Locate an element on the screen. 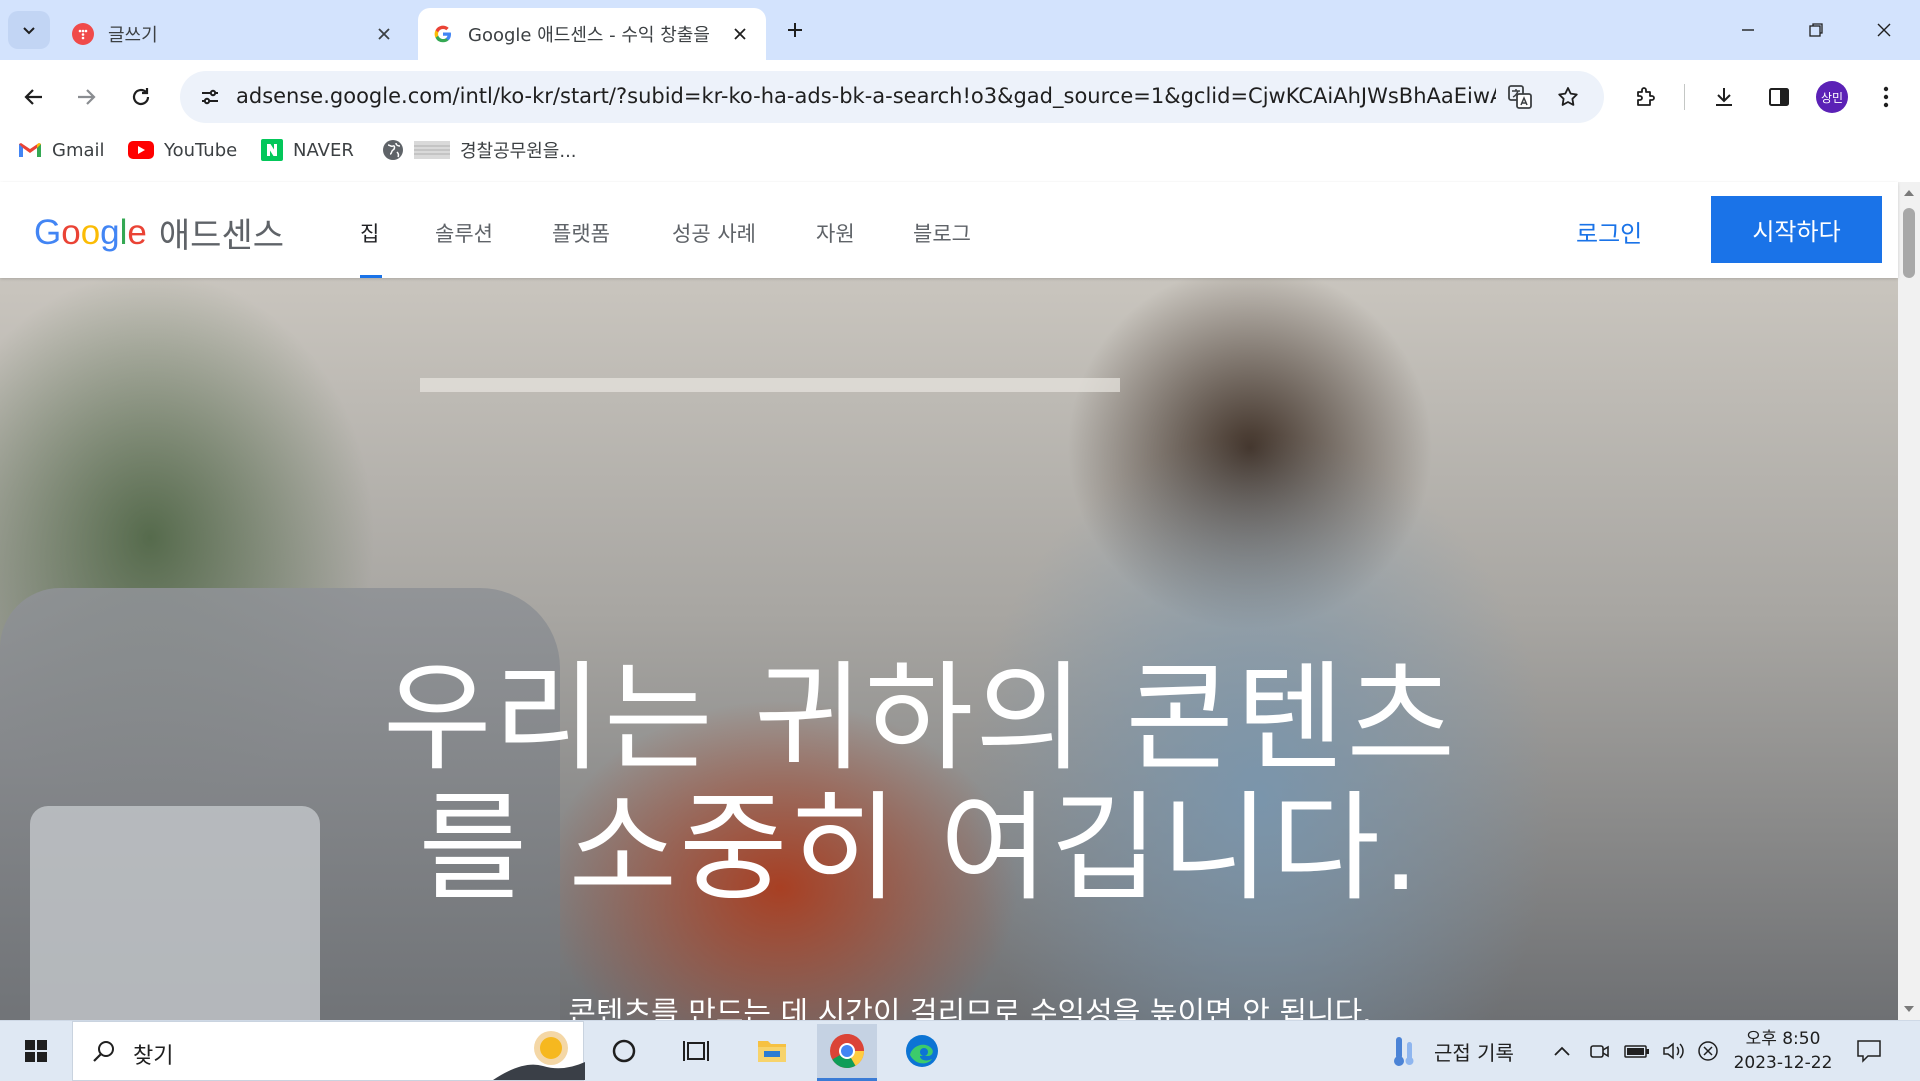 This screenshot has width=1920, height=1081. star-icon is located at coordinates (1568, 96).